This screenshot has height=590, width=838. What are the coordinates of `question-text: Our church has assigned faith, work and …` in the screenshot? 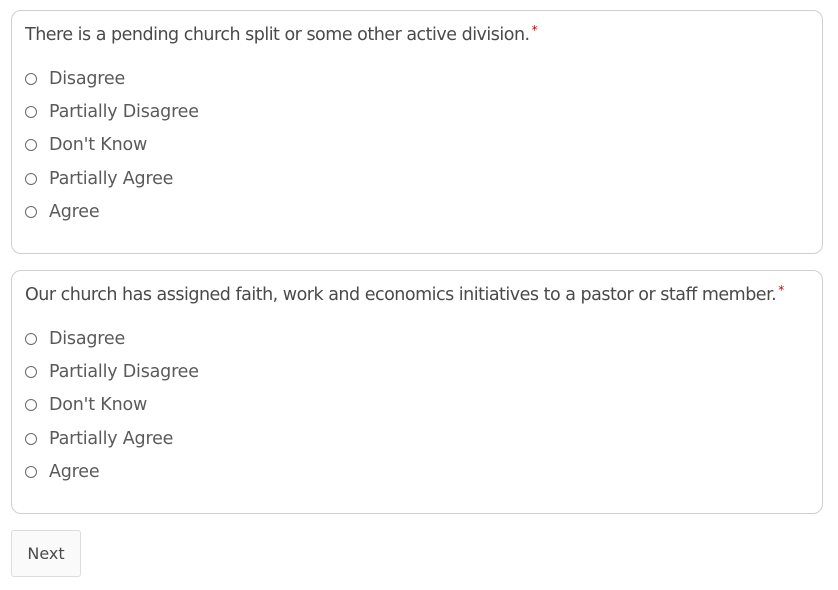 It's located at (404, 294).